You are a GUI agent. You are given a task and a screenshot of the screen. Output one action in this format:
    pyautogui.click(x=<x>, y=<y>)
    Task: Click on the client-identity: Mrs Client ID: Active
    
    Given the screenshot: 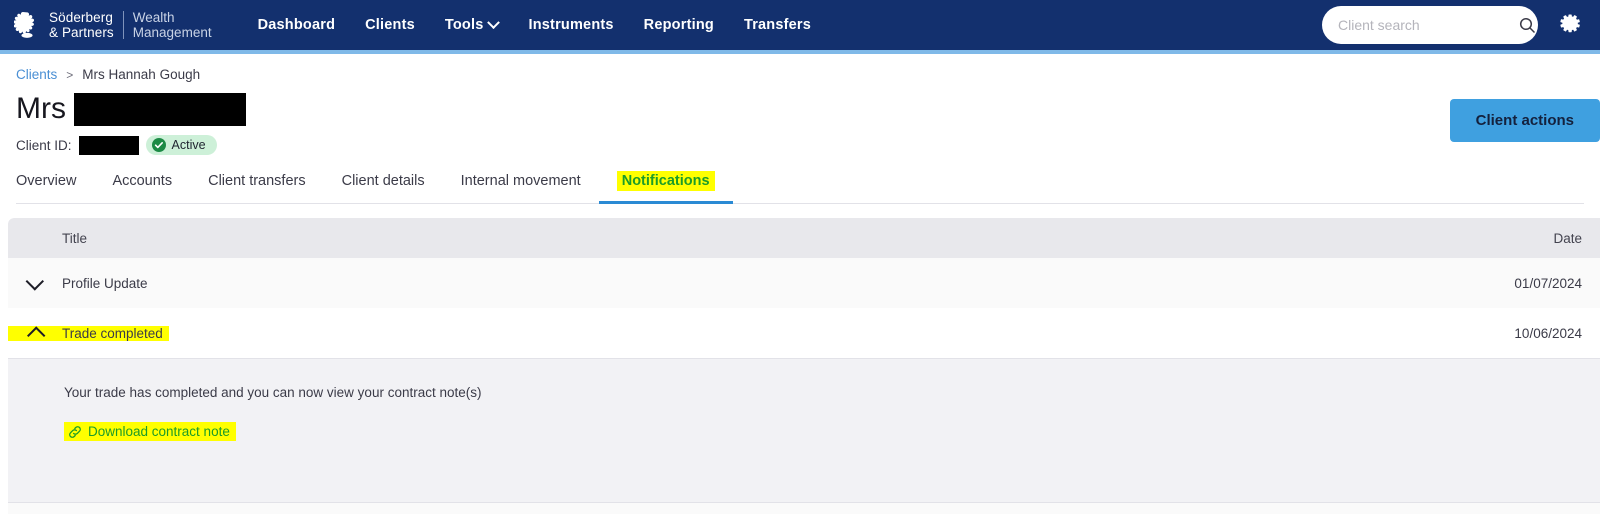 What is the action you would take?
    pyautogui.click(x=733, y=123)
    